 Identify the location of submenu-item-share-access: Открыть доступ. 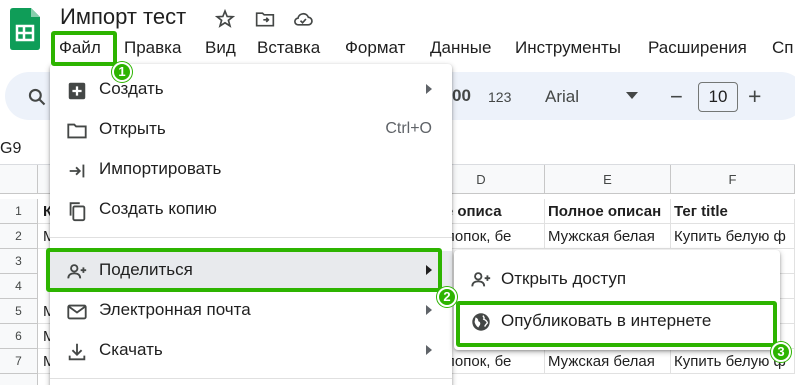
(617, 280).